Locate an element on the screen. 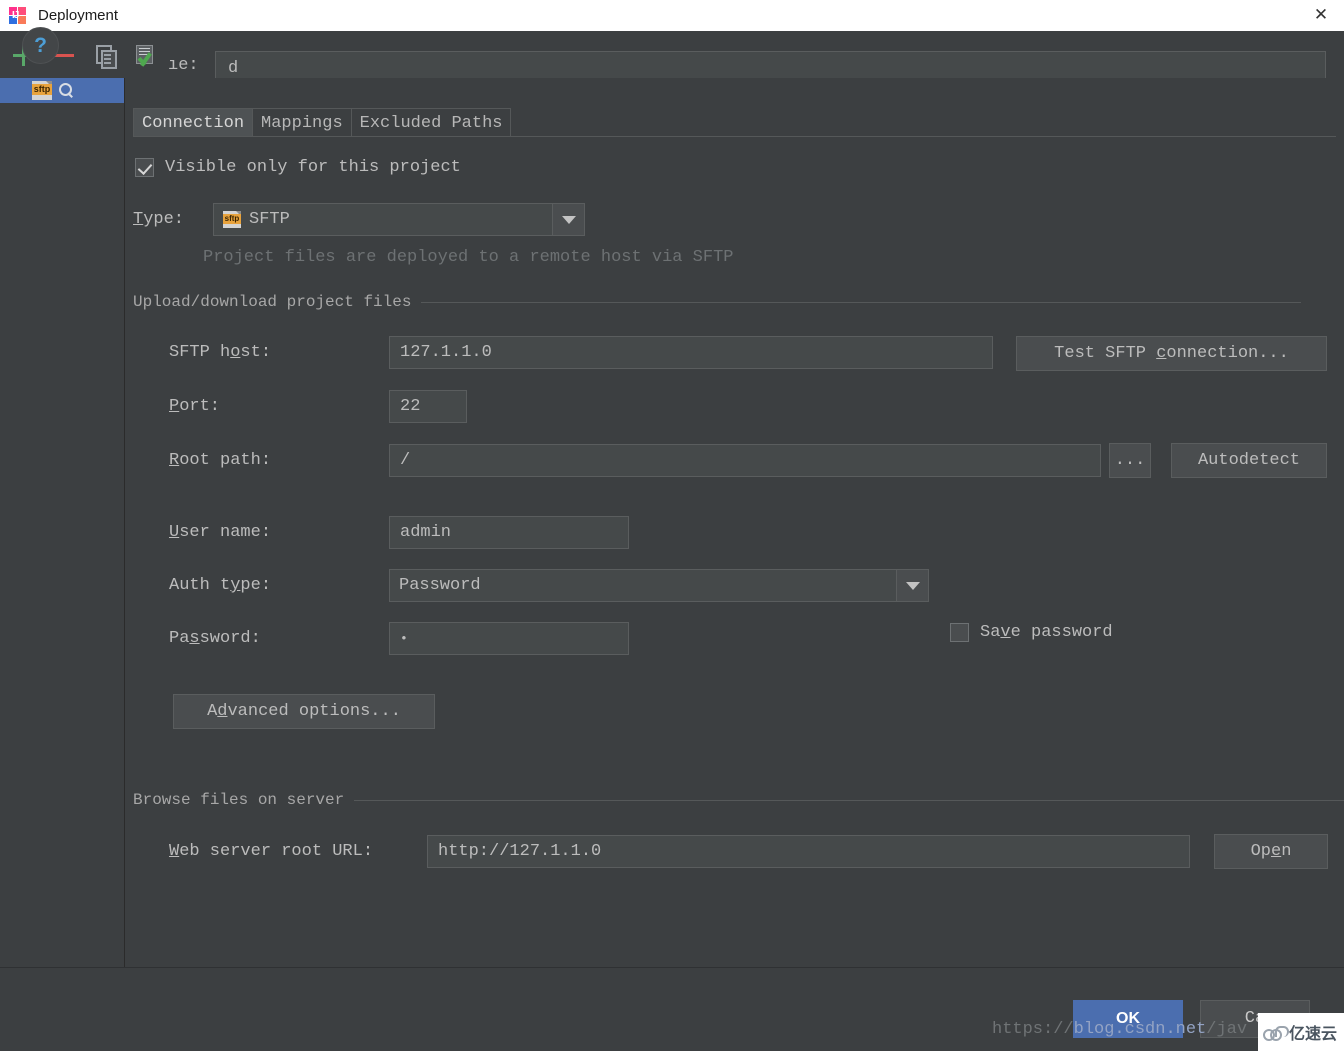 The image size is (1344, 1051). brand-watermark: 亿速云 is located at coordinates (1301, 1032).